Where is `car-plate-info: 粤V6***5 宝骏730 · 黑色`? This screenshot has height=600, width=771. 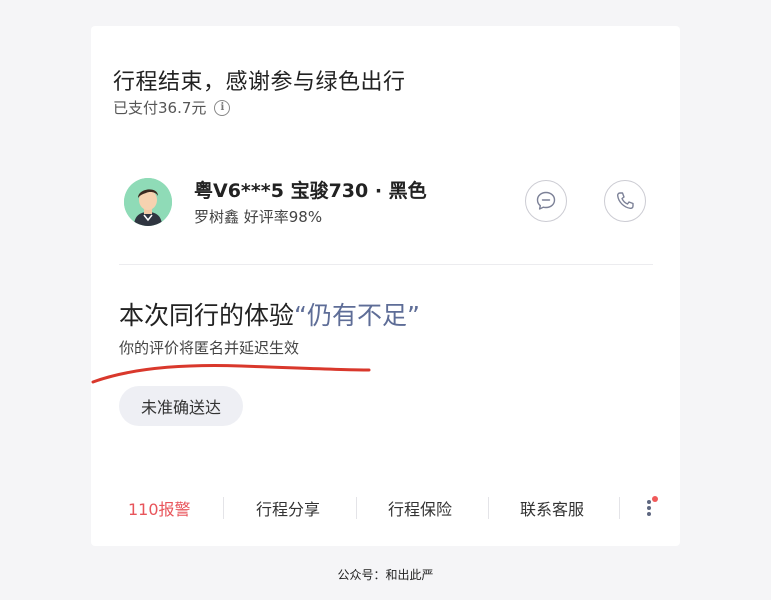 car-plate-info: 粤V6***5 宝骏730 · 黑色 is located at coordinates (310, 191).